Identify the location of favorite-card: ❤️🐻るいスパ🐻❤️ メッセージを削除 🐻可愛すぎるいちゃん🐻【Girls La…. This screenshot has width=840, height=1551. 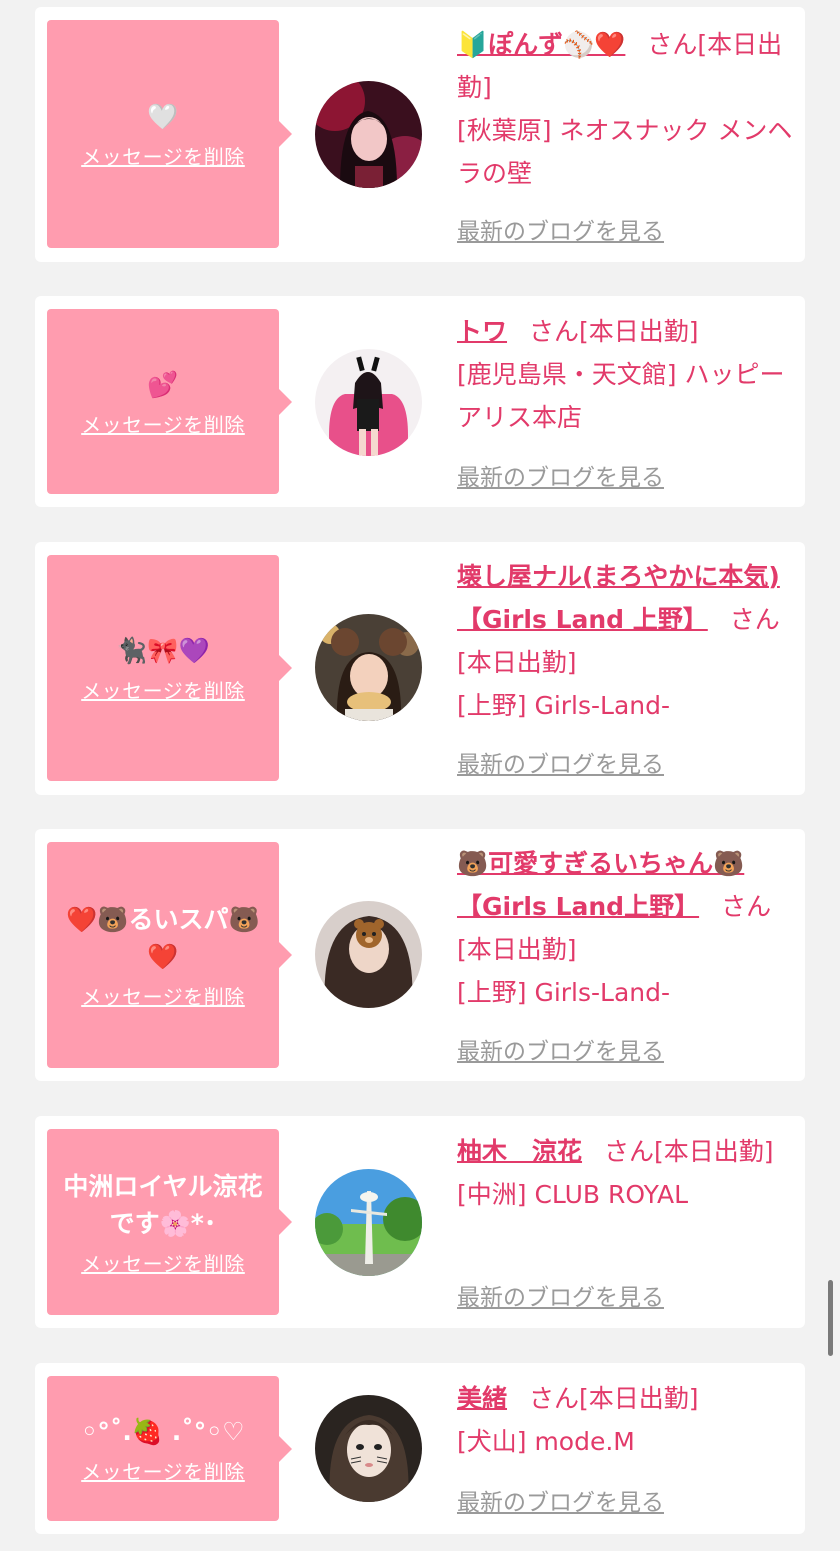
(420, 955).